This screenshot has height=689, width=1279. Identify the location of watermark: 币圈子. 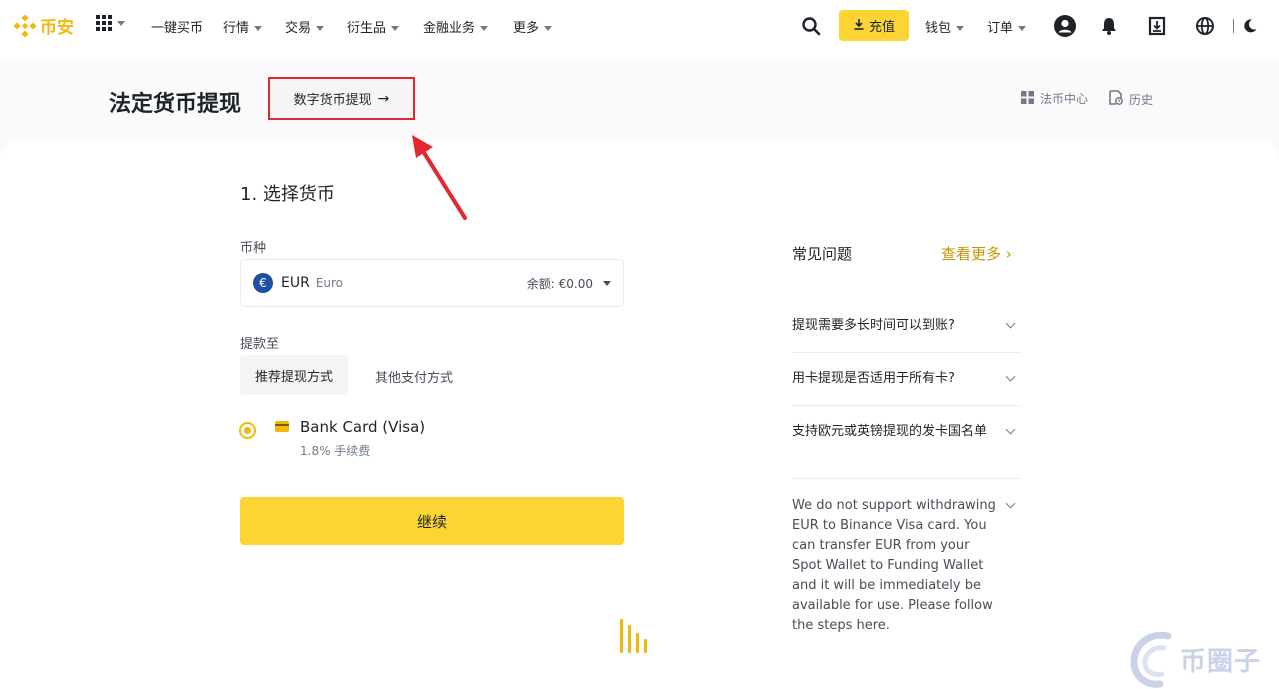
(1194, 659).